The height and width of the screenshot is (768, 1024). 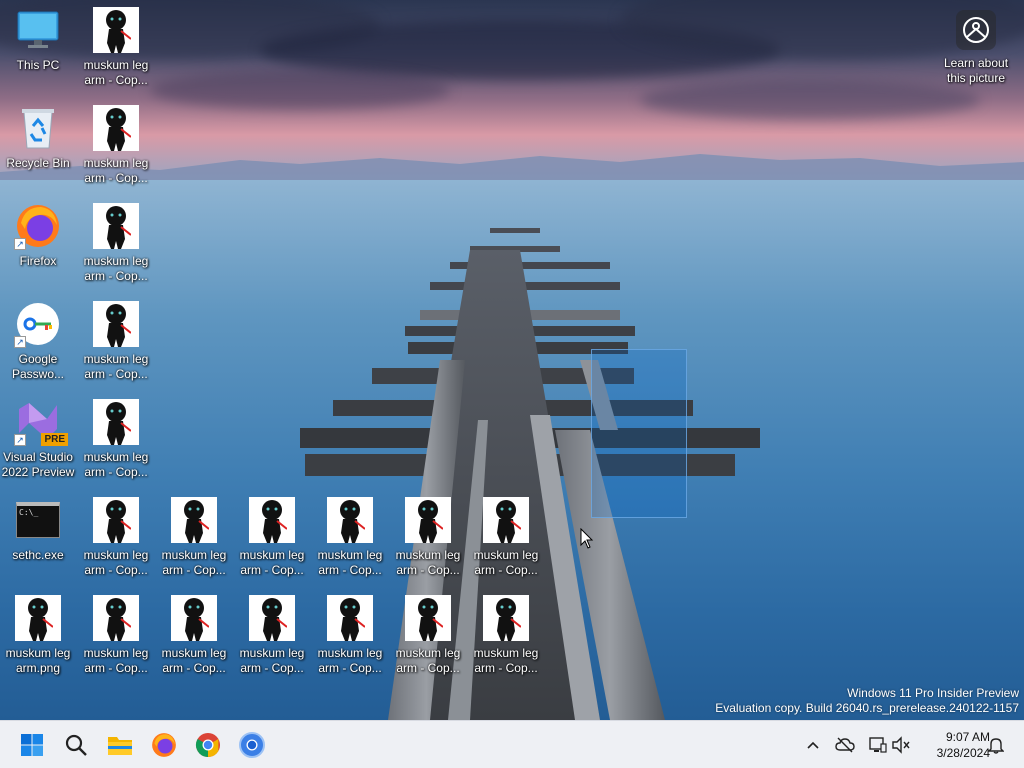 What do you see at coordinates (976, 30) in the screenshot?
I see `learn-about-picture-icon` at bounding box center [976, 30].